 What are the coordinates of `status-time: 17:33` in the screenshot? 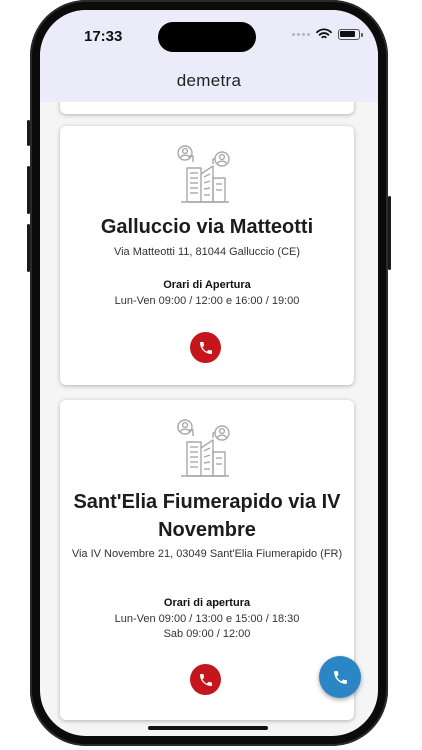 It's located at (103, 36).